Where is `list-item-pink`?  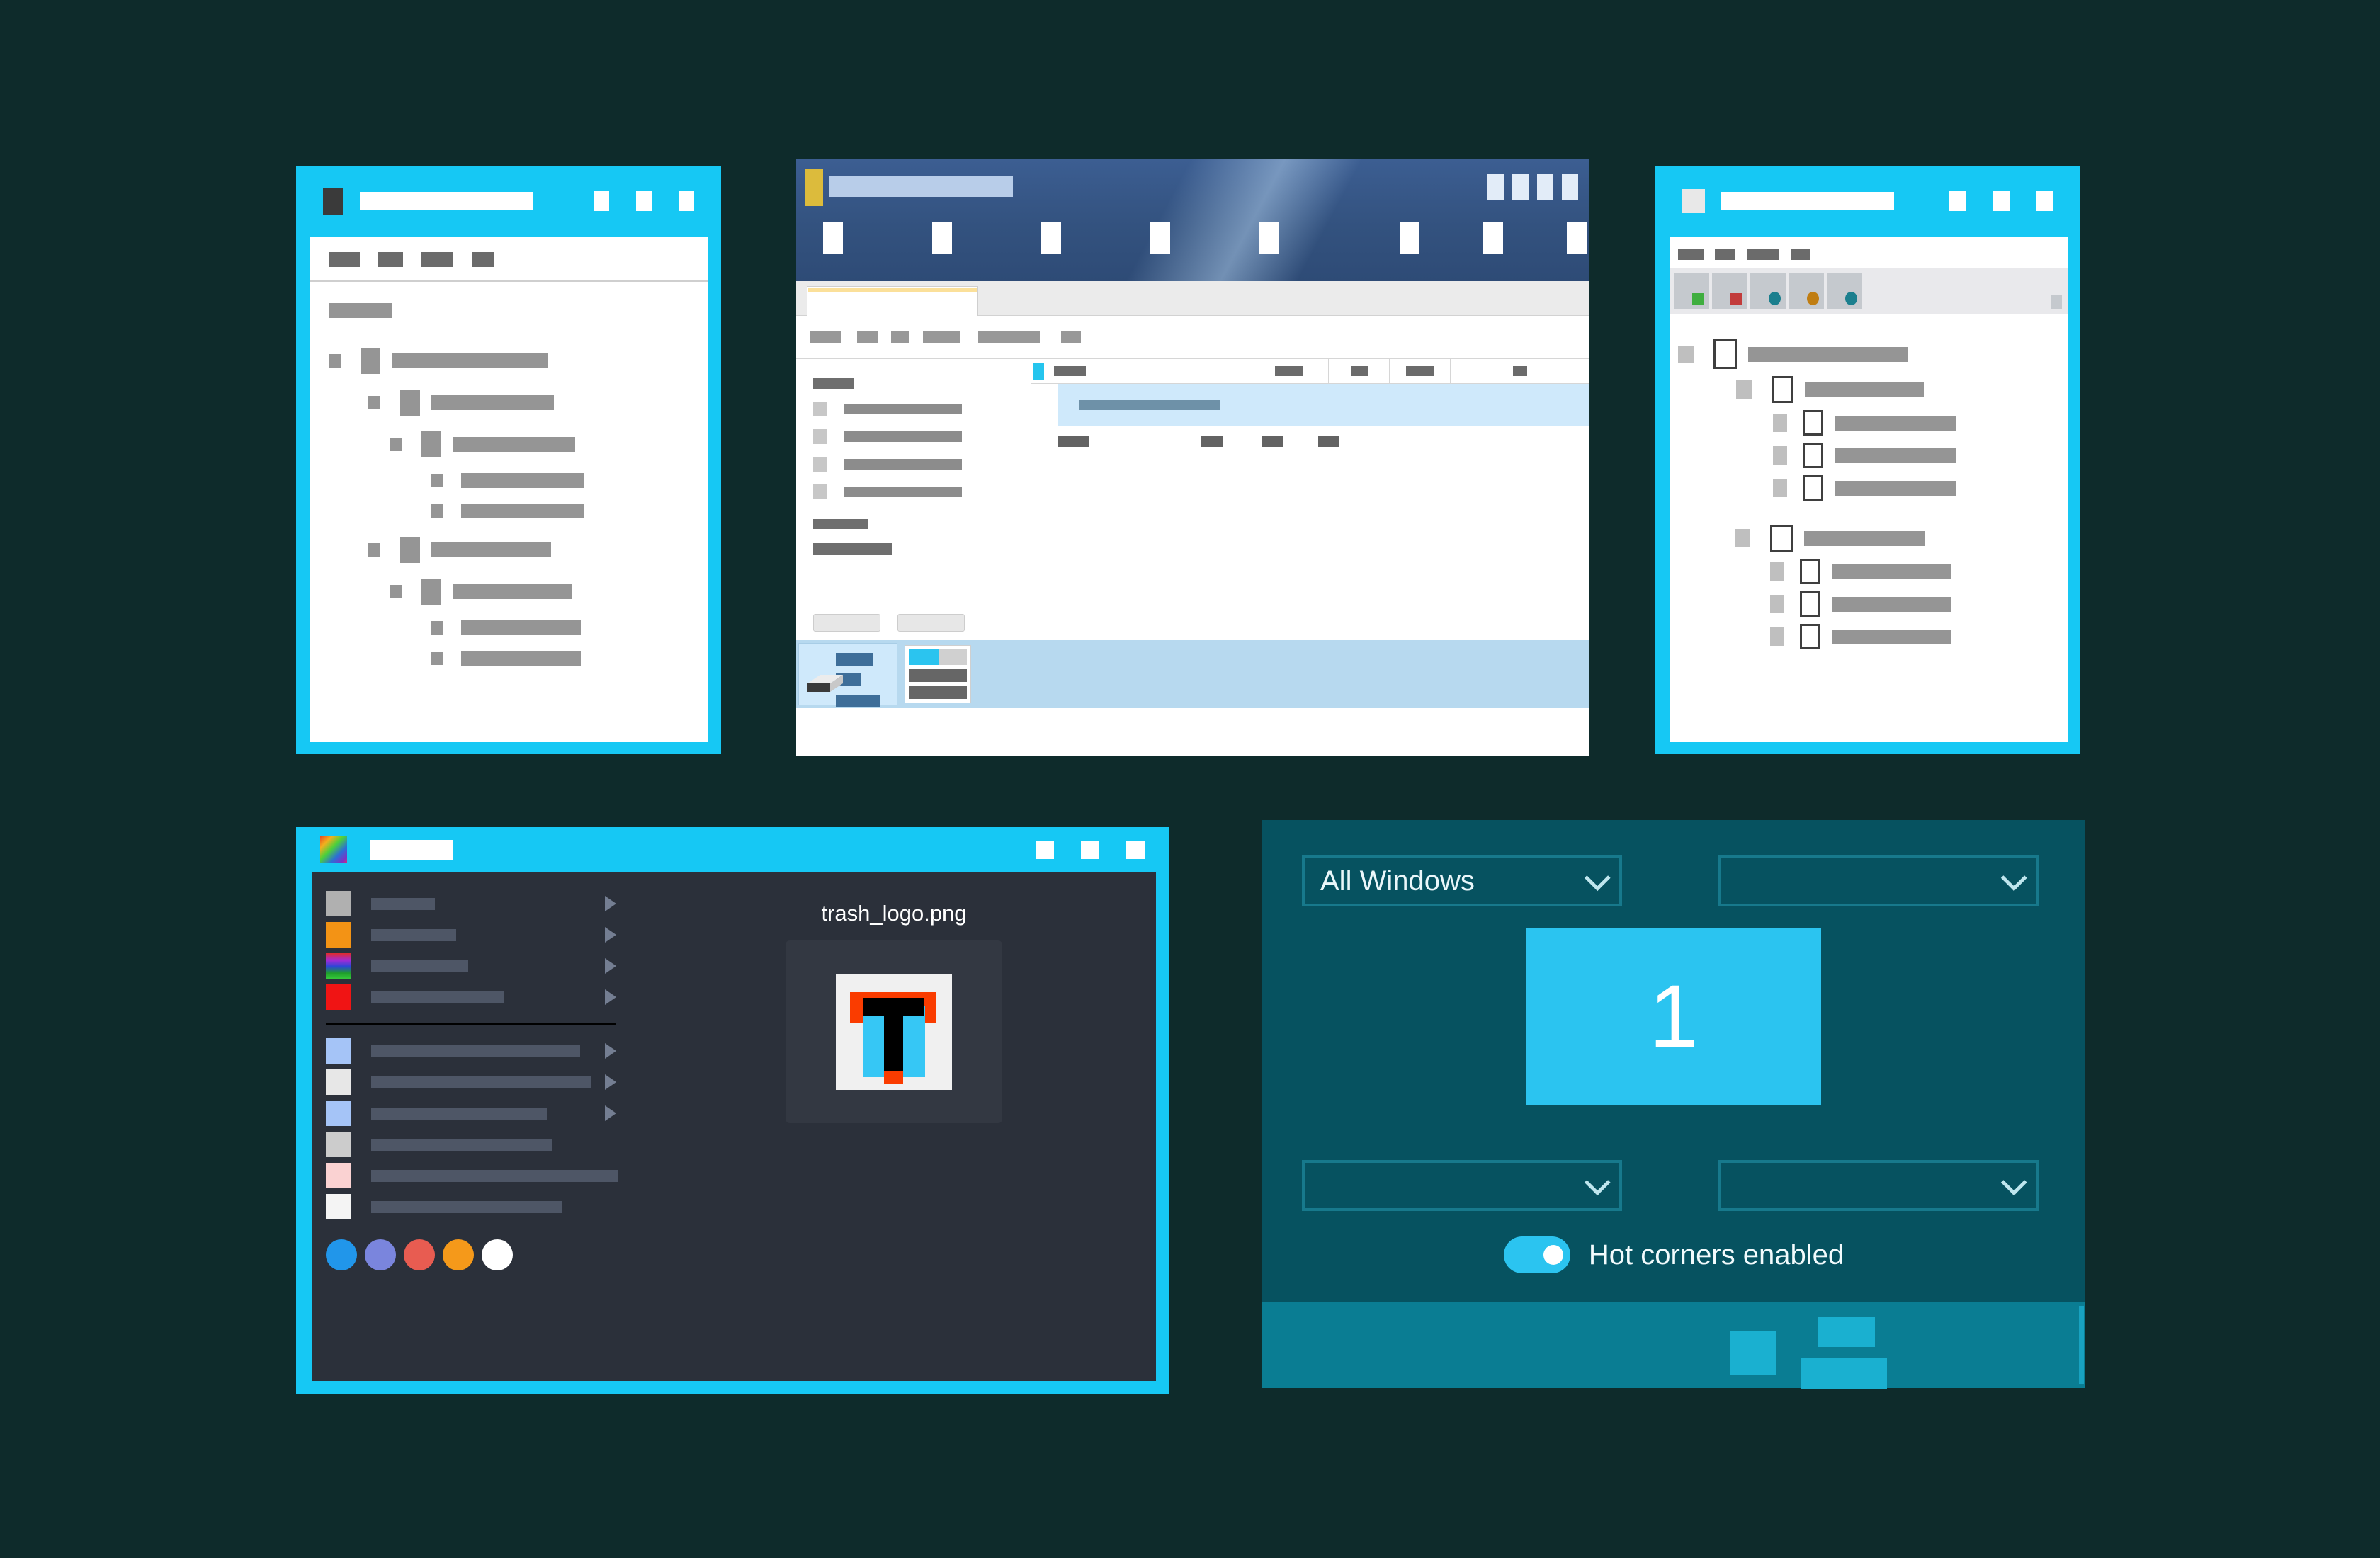
list-item-pink is located at coordinates (479, 1175).